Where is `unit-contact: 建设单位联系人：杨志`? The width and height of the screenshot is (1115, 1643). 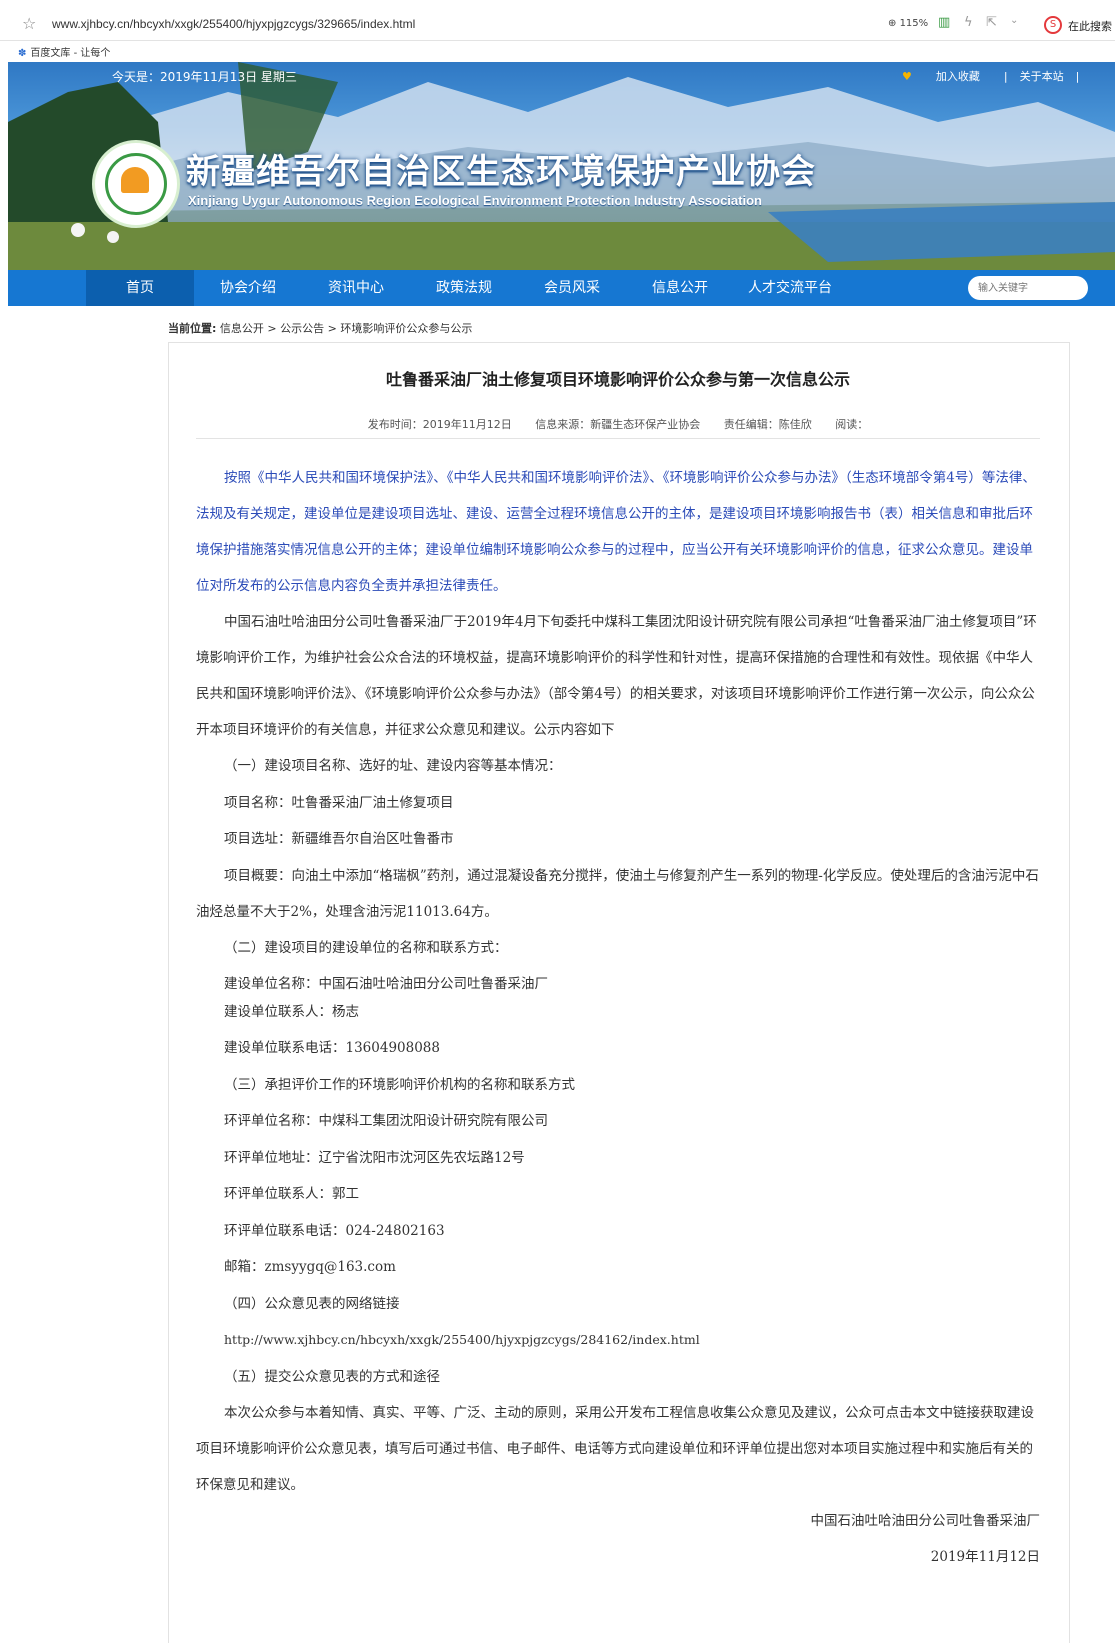 unit-contact: 建设单位联系人：杨志 is located at coordinates (291, 1012).